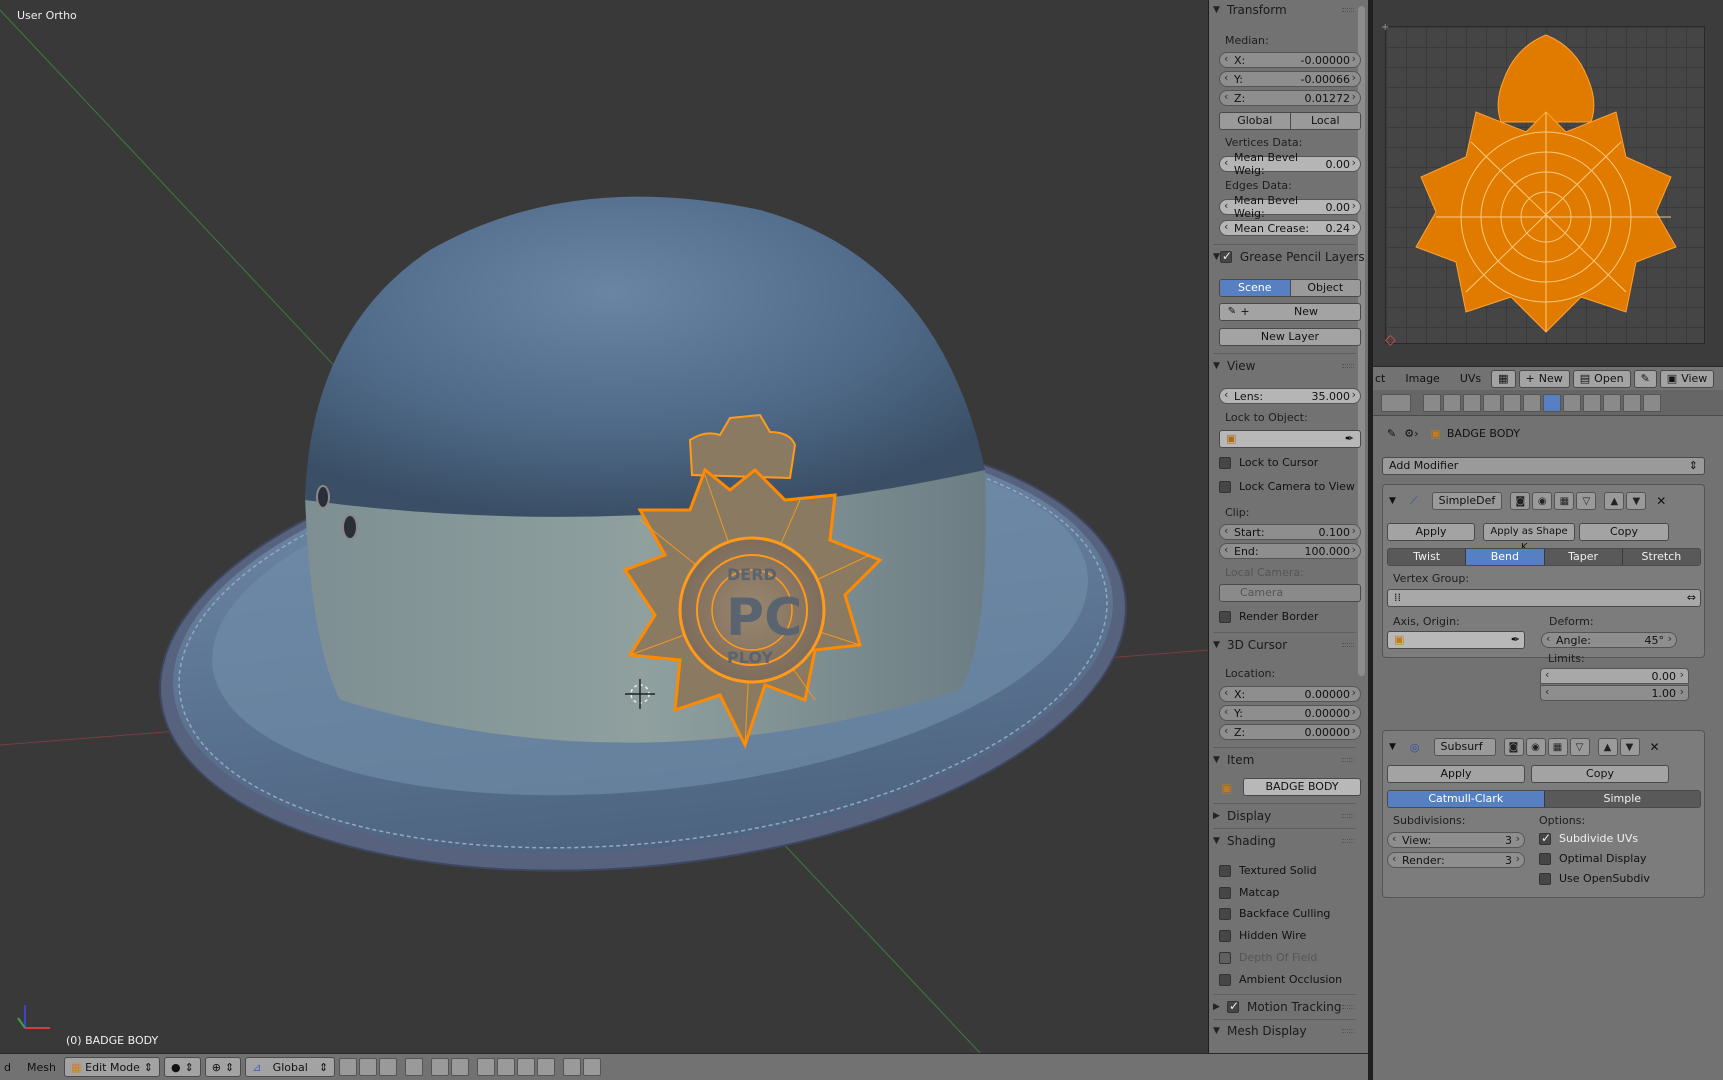 The image size is (1723, 1080). Describe the element at coordinates (1505, 557) in the screenshot. I see `bend-button: Bend` at that location.